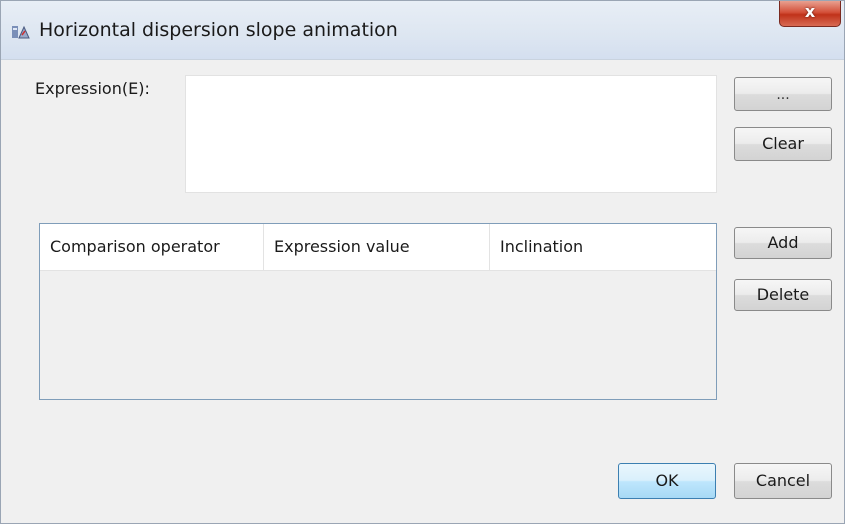  What do you see at coordinates (21, 32) in the screenshot?
I see `app-icon` at bounding box center [21, 32].